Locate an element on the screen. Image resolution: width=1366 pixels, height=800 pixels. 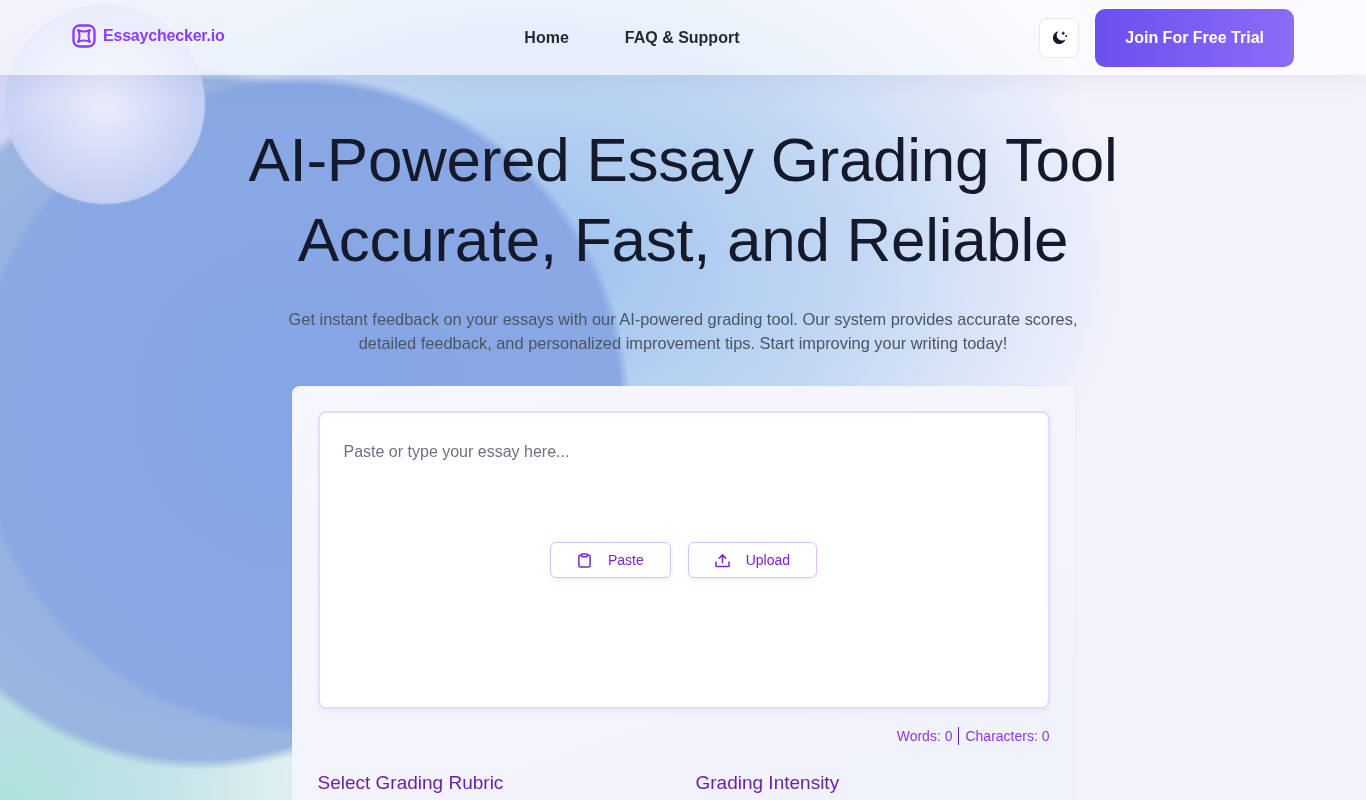
character-count: Characters: 0 is located at coordinates (1007, 736).